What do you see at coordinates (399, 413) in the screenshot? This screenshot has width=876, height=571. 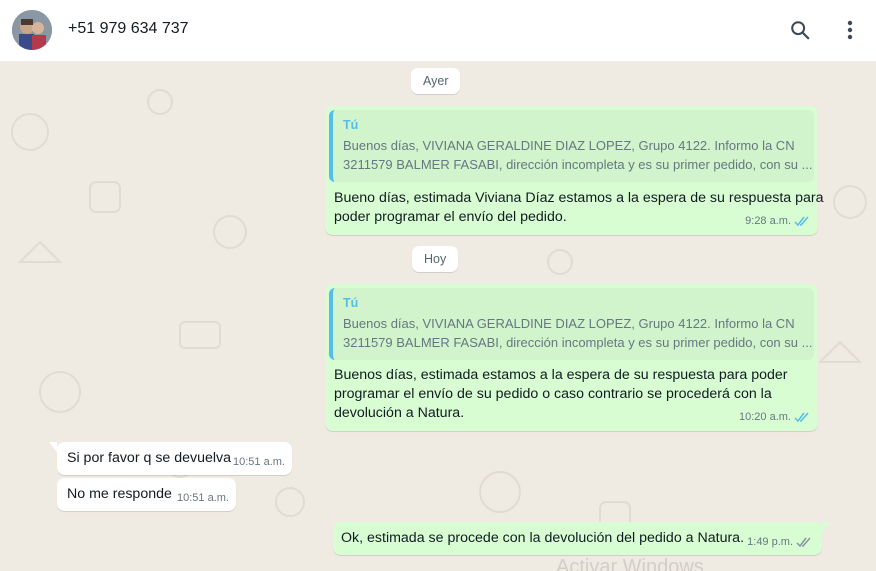 I see `message-text-line: devolución a Natura.` at bounding box center [399, 413].